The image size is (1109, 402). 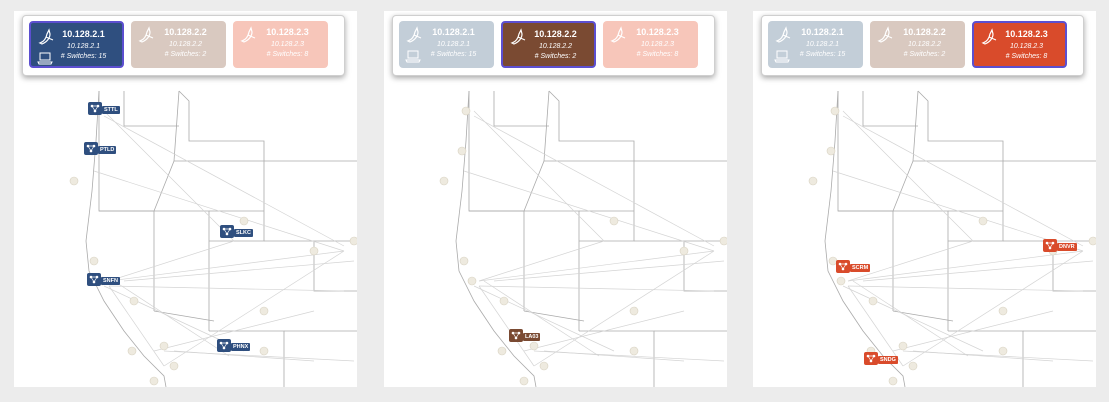 What do you see at coordinates (111, 110) in the screenshot?
I see `switch-label: STTL` at bounding box center [111, 110].